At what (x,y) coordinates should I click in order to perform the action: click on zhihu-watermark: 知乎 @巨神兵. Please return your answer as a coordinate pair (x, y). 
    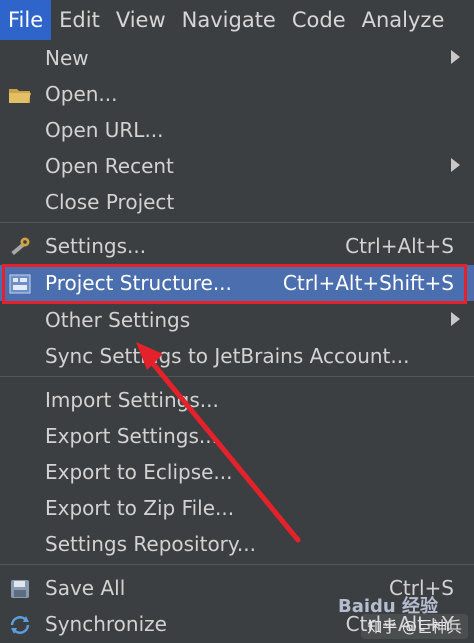
    Looking at the image, I should click on (414, 626).